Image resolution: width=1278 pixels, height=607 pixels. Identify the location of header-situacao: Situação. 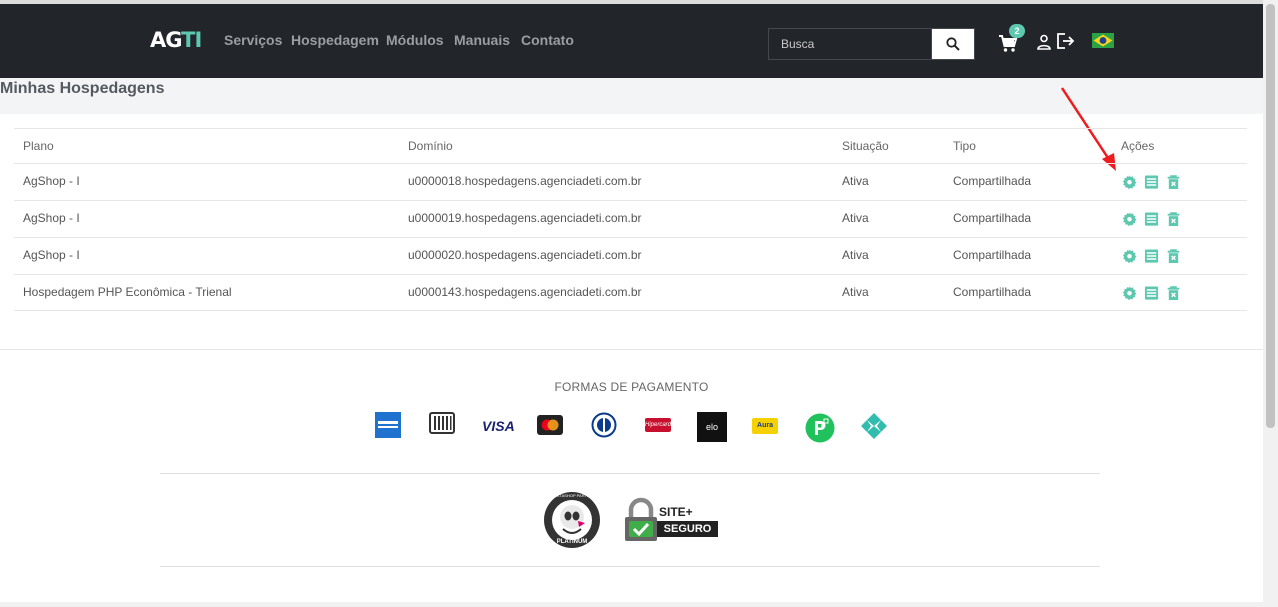
(865, 146).